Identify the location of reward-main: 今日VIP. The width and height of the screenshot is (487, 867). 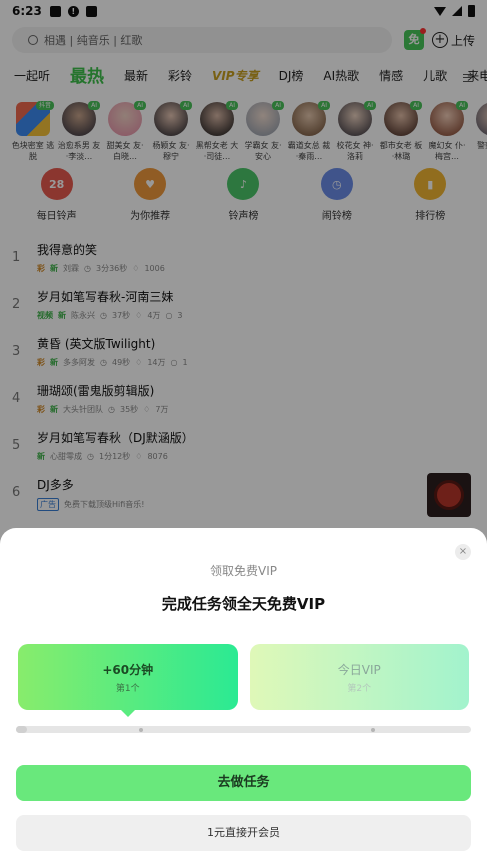
(359, 669).